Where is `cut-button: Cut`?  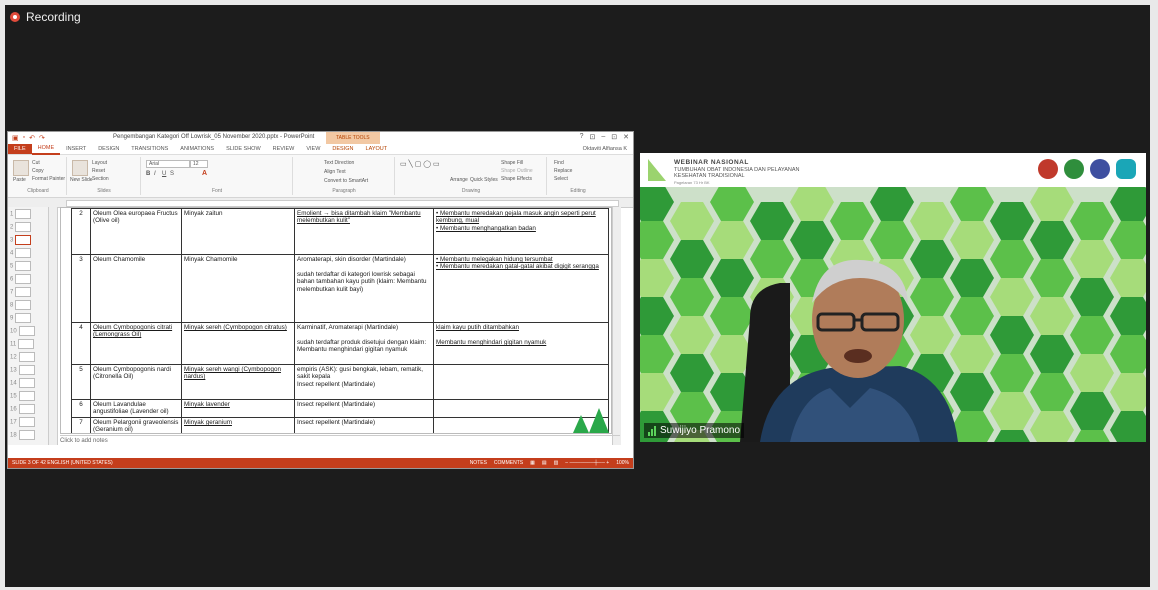 cut-button: Cut is located at coordinates (36, 163).